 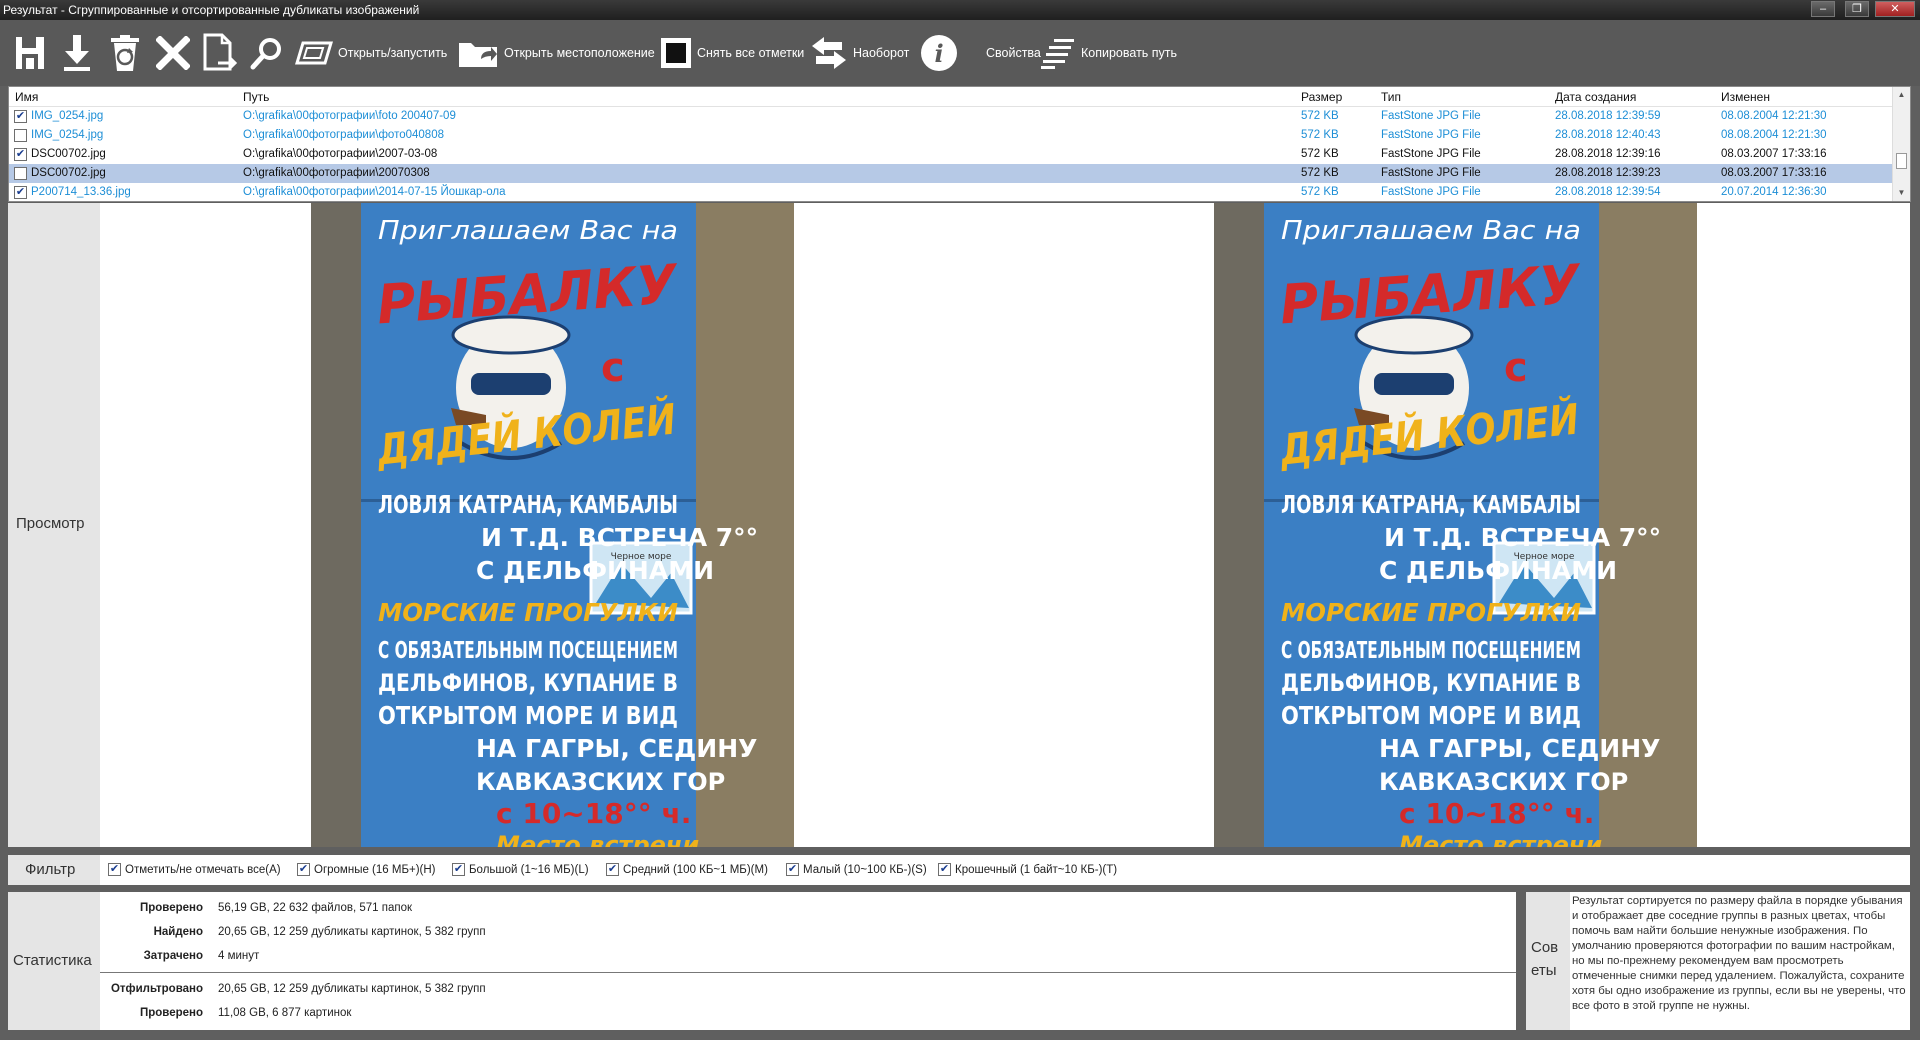 What do you see at coordinates (26, 97) in the screenshot?
I see `column-header-name: Имя` at bounding box center [26, 97].